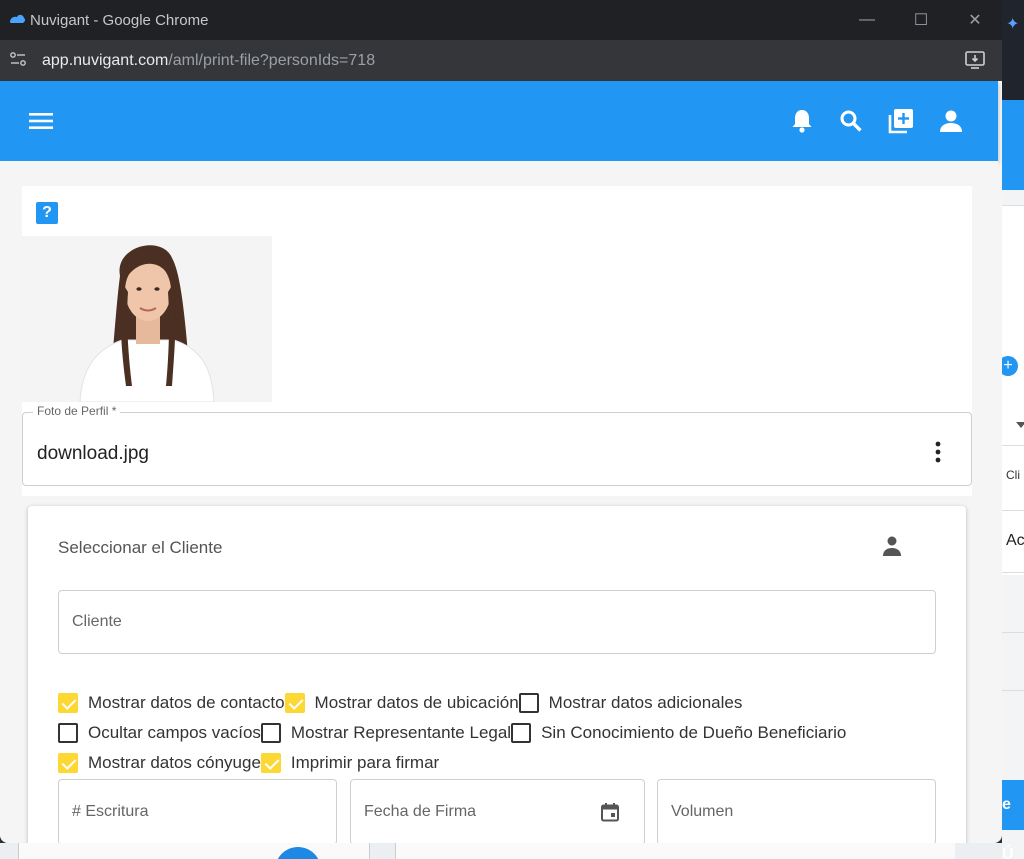  Describe the element at coordinates (186, 702) in the screenshot. I see `checkbox-label: Mostrar datos de contacto` at that location.